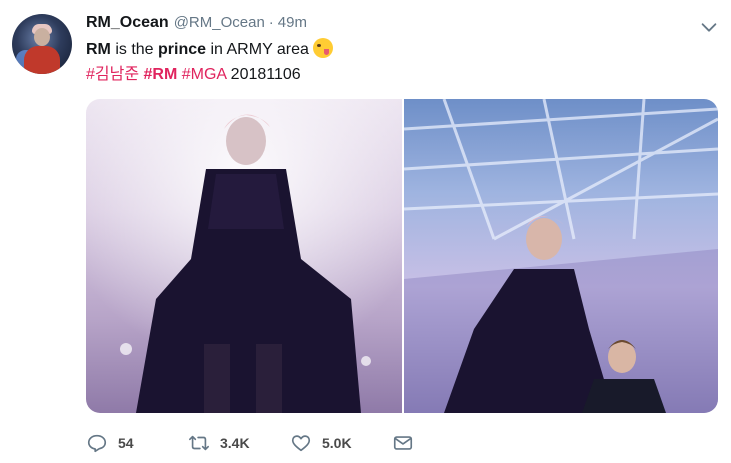 This screenshot has width=731, height=463. I want to click on chevron-down-icon, so click(709, 27).